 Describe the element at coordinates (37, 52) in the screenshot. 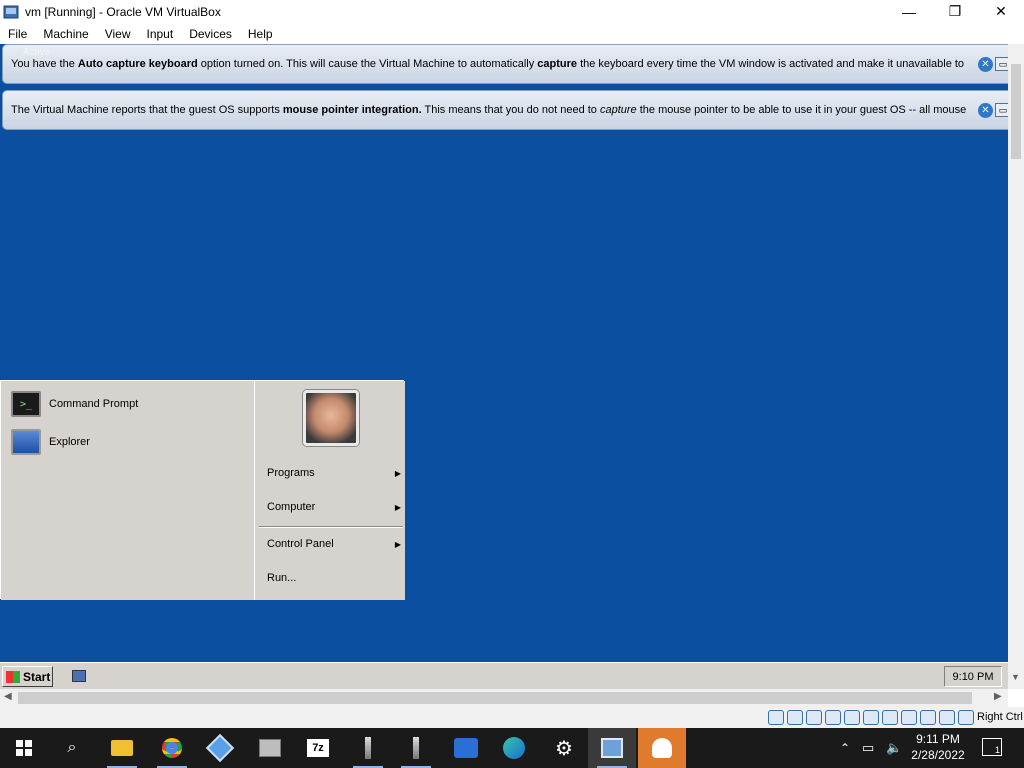

I see `active-label: Active` at that location.